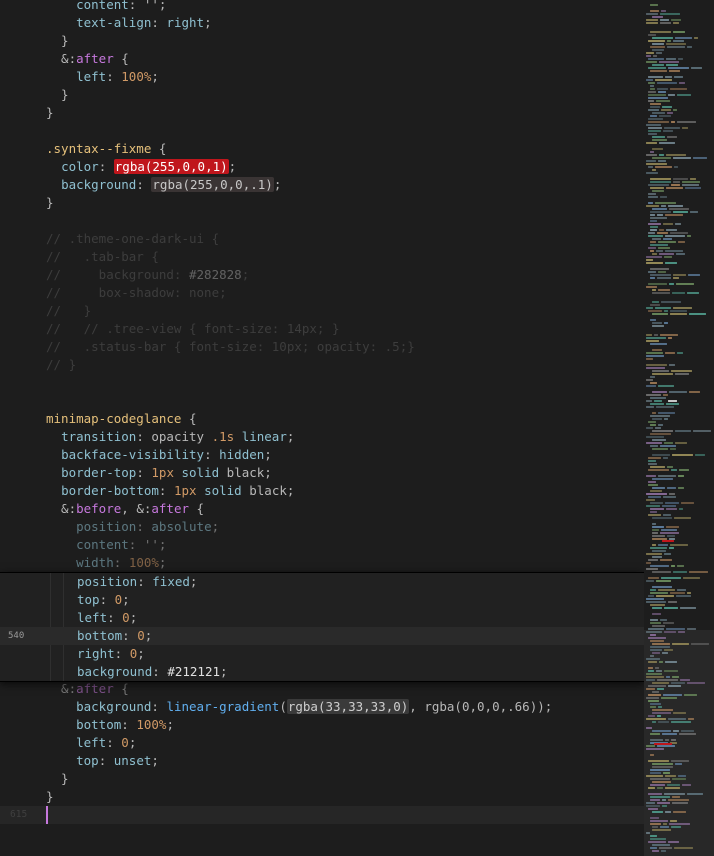 The height and width of the screenshot is (856, 714). I want to click on code-token: ;, so click(215, 526).